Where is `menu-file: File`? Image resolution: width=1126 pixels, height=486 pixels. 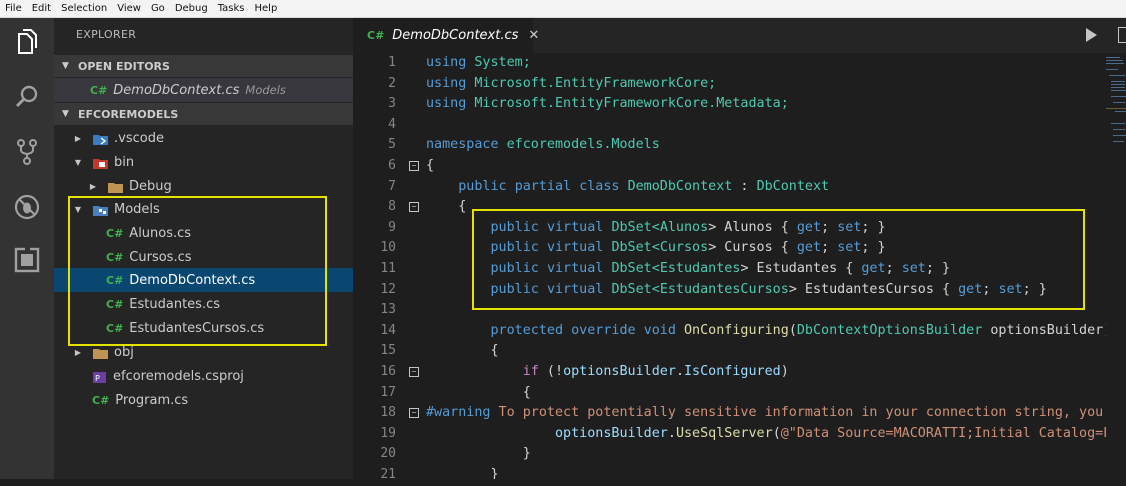 menu-file: File is located at coordinates (13, 8).